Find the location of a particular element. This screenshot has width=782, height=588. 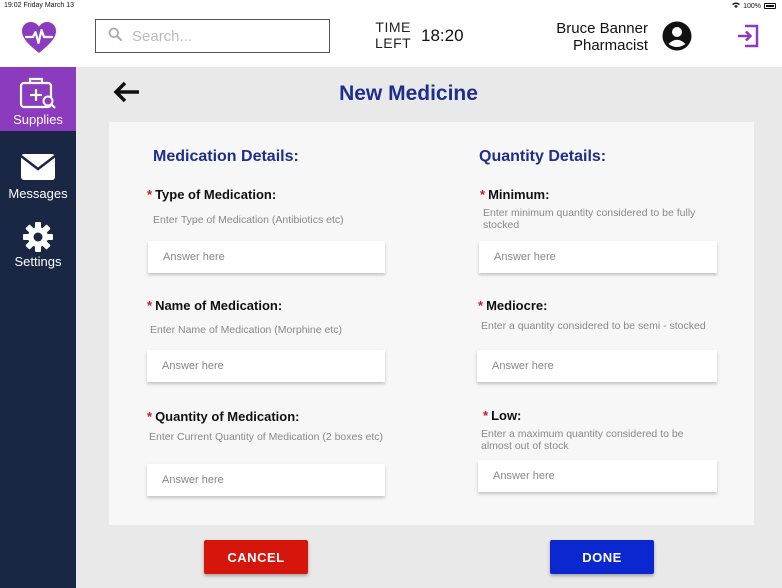

status-right: 100% is located at coordinates (754, 6).